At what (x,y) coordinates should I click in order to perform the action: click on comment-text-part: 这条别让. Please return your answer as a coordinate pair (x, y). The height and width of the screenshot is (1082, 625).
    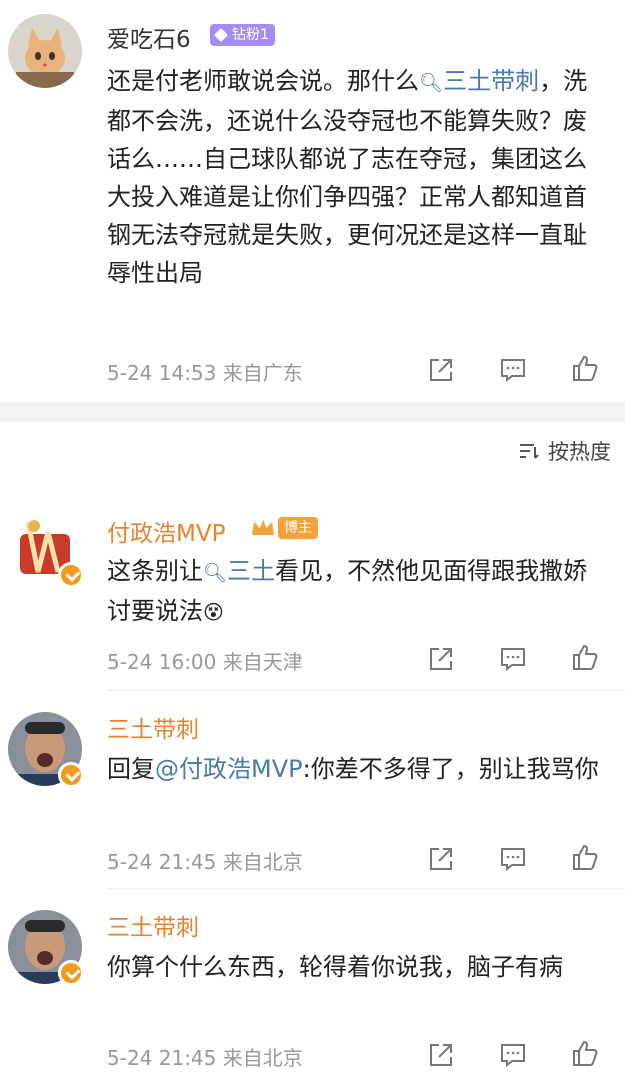
    Looking at the image, I should click on (155, 571).